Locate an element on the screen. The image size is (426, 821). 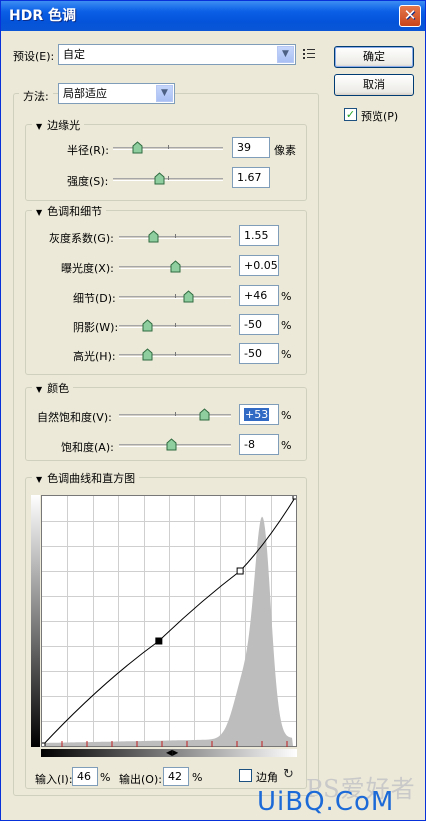
cancel-button: 取消 is located at coordinates (374, 85).